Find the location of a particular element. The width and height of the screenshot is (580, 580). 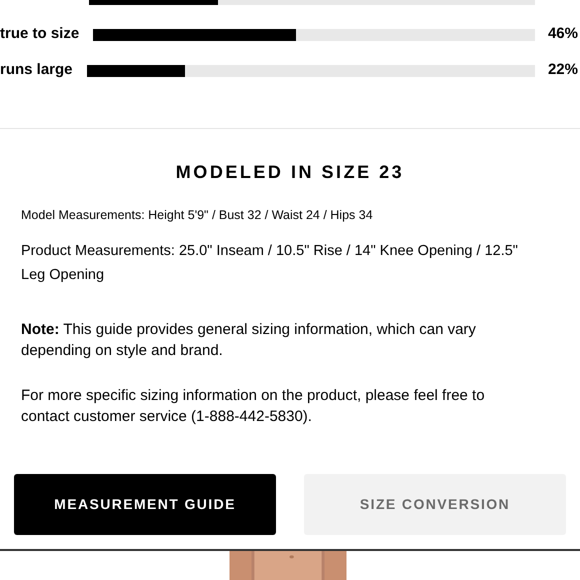

tab-button: MEASUREMENT GUIDE is located at coordinates (145, 504).